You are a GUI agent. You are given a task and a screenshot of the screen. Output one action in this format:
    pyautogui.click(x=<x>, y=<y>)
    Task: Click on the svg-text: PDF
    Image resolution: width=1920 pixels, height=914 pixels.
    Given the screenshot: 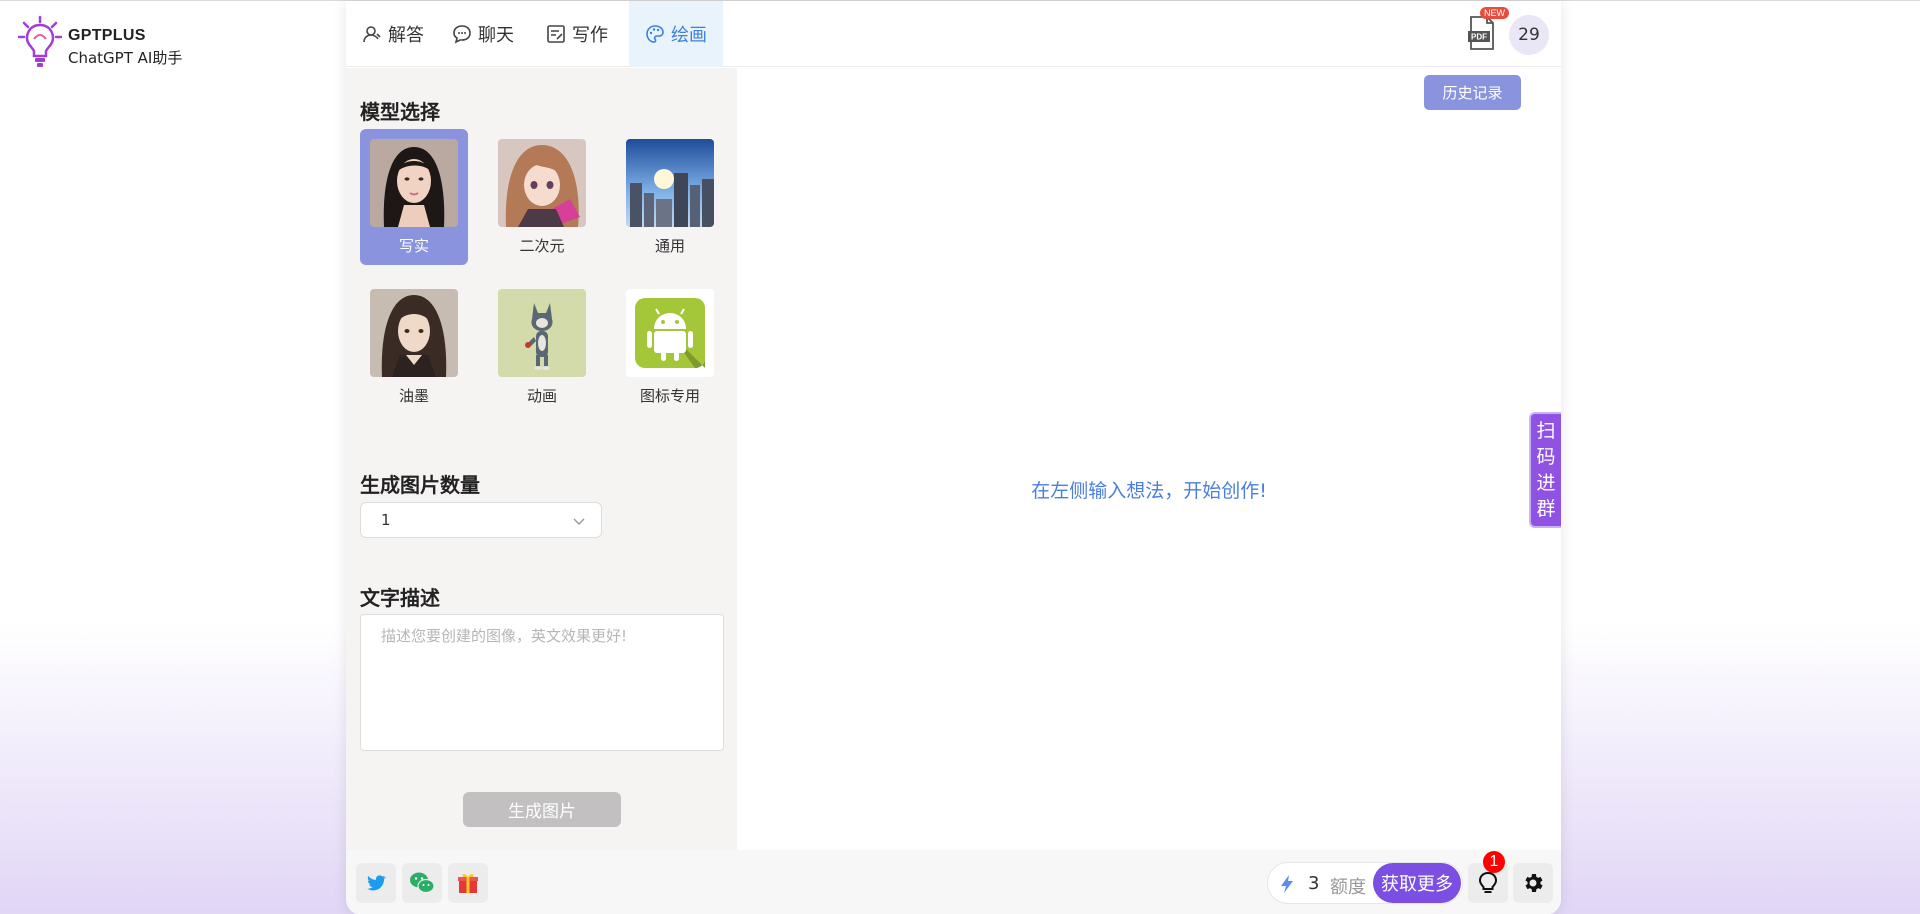 What is the action you would take?
    pyautogui.click(x=1479, y=37)
    